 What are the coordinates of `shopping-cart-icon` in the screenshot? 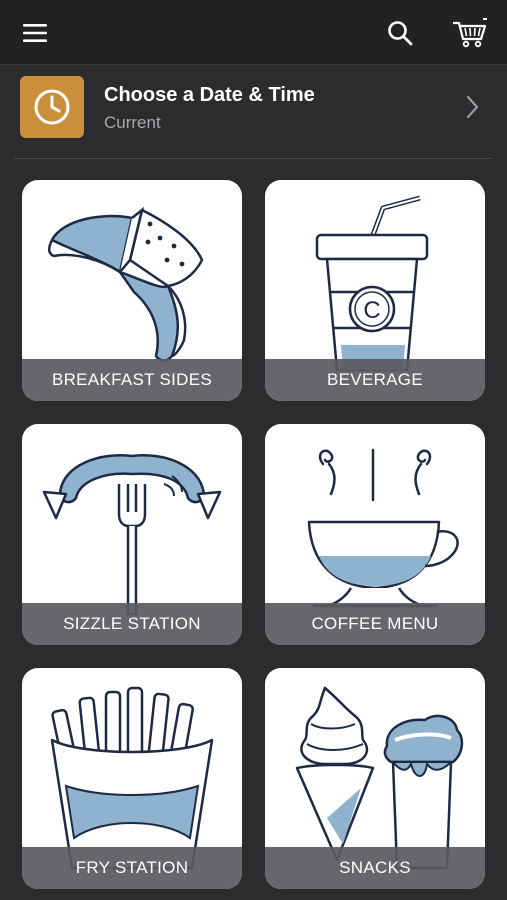 It's located at (470, 33).